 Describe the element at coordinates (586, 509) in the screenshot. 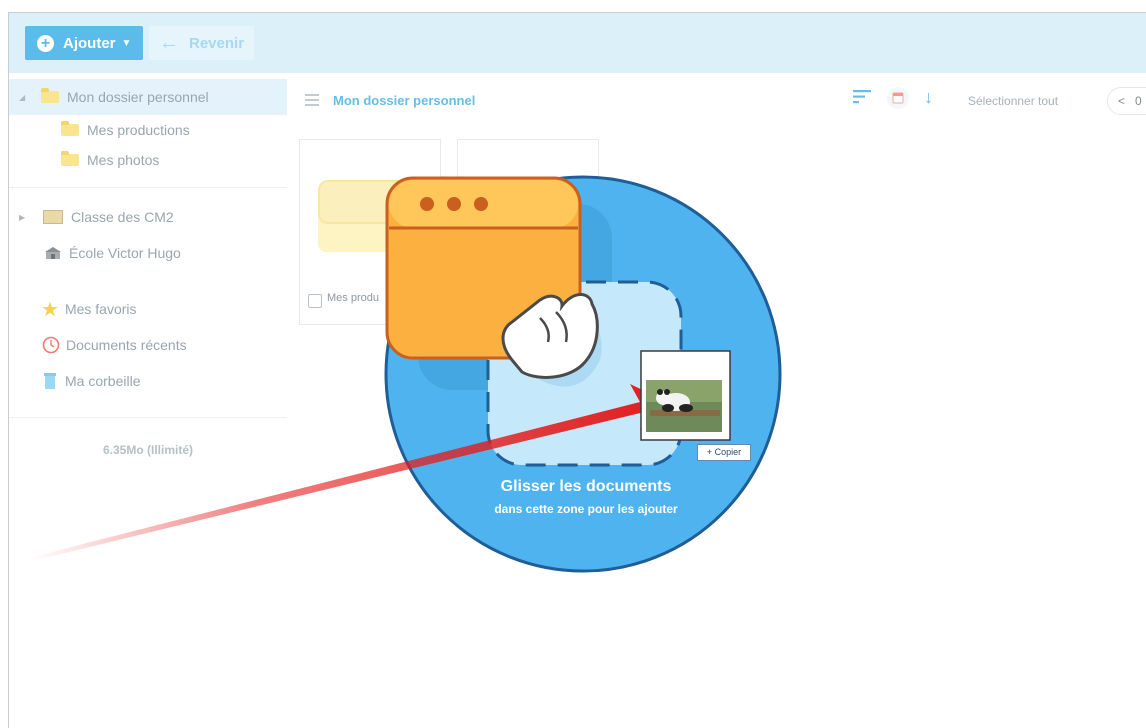

I see `dropzone-subtitle: dans cette zone pour les ajouter` at that location.